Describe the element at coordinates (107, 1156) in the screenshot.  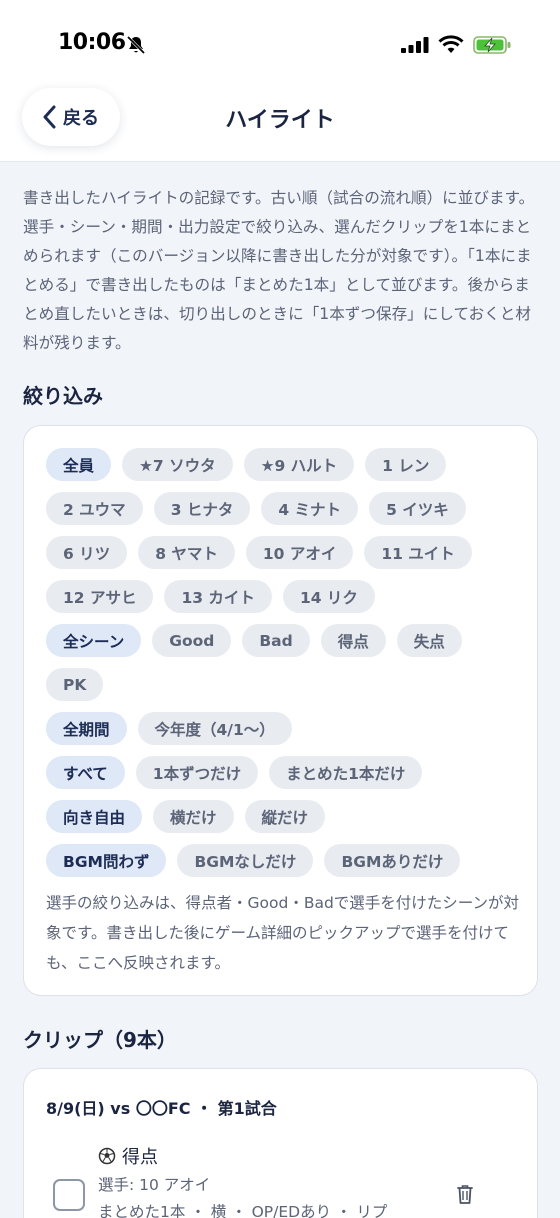
I see `soccer-ball-icon` at that location.